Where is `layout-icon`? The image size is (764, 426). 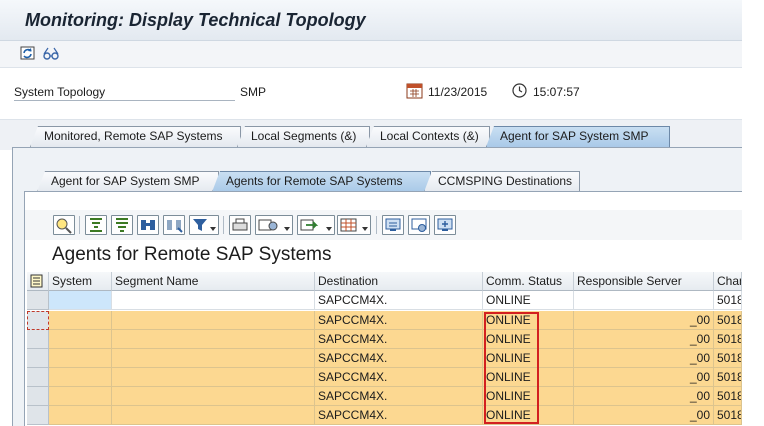 layout-icon is located at coordinates (354, 225).